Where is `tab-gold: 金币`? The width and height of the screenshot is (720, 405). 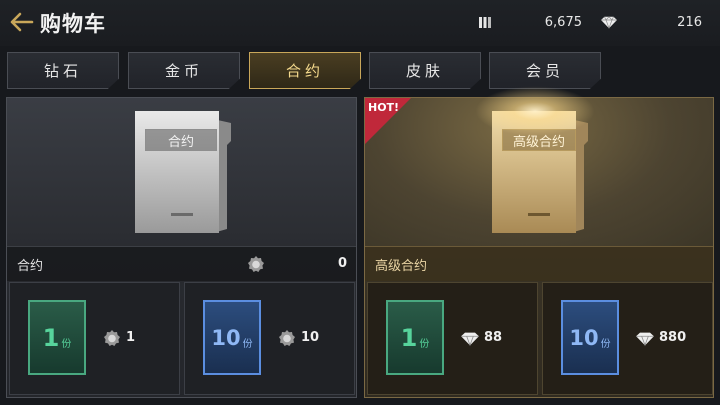 tab-gold: 金币 is located at coordinates (184, 70).